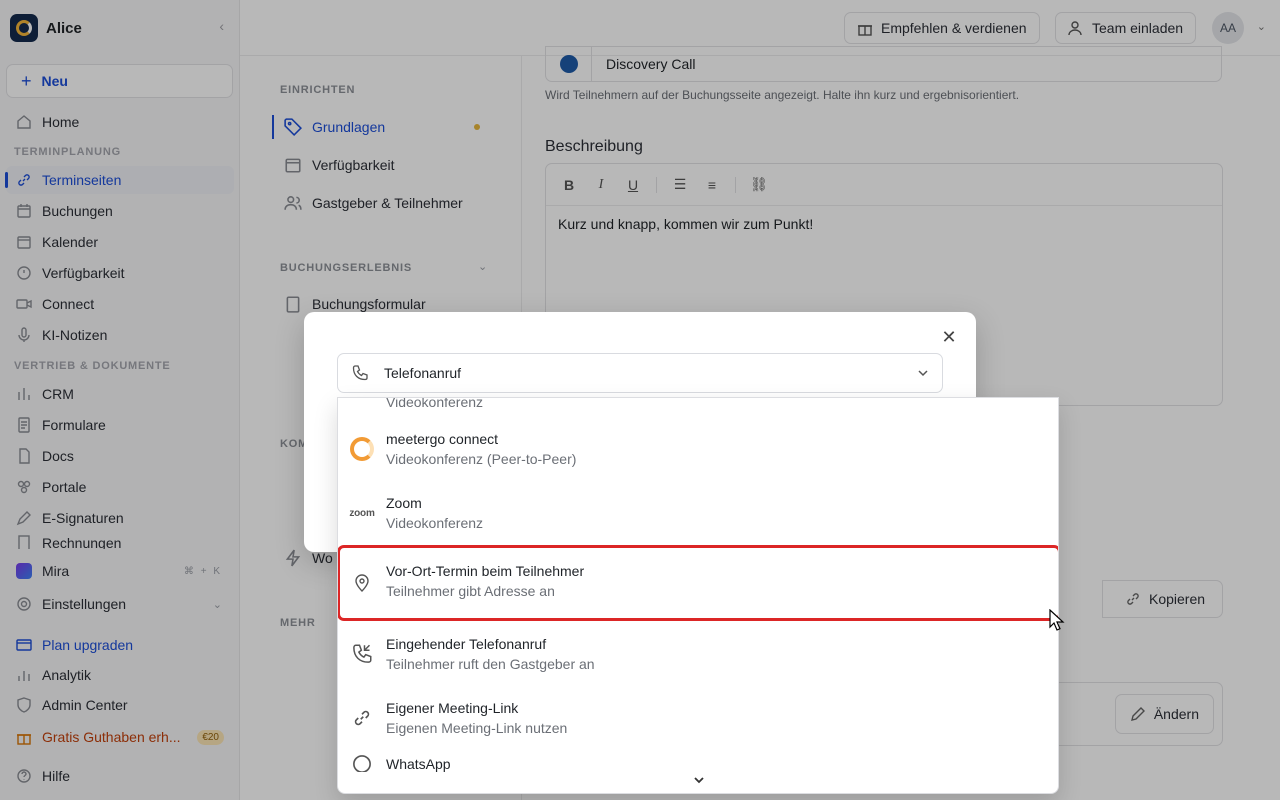 The image size is (1280, 800). Describe the element at coordinates (481, 459) in the screenshot. I see `option-subtitle: Videokonferenz (Peer-to-Peer)` at that location.